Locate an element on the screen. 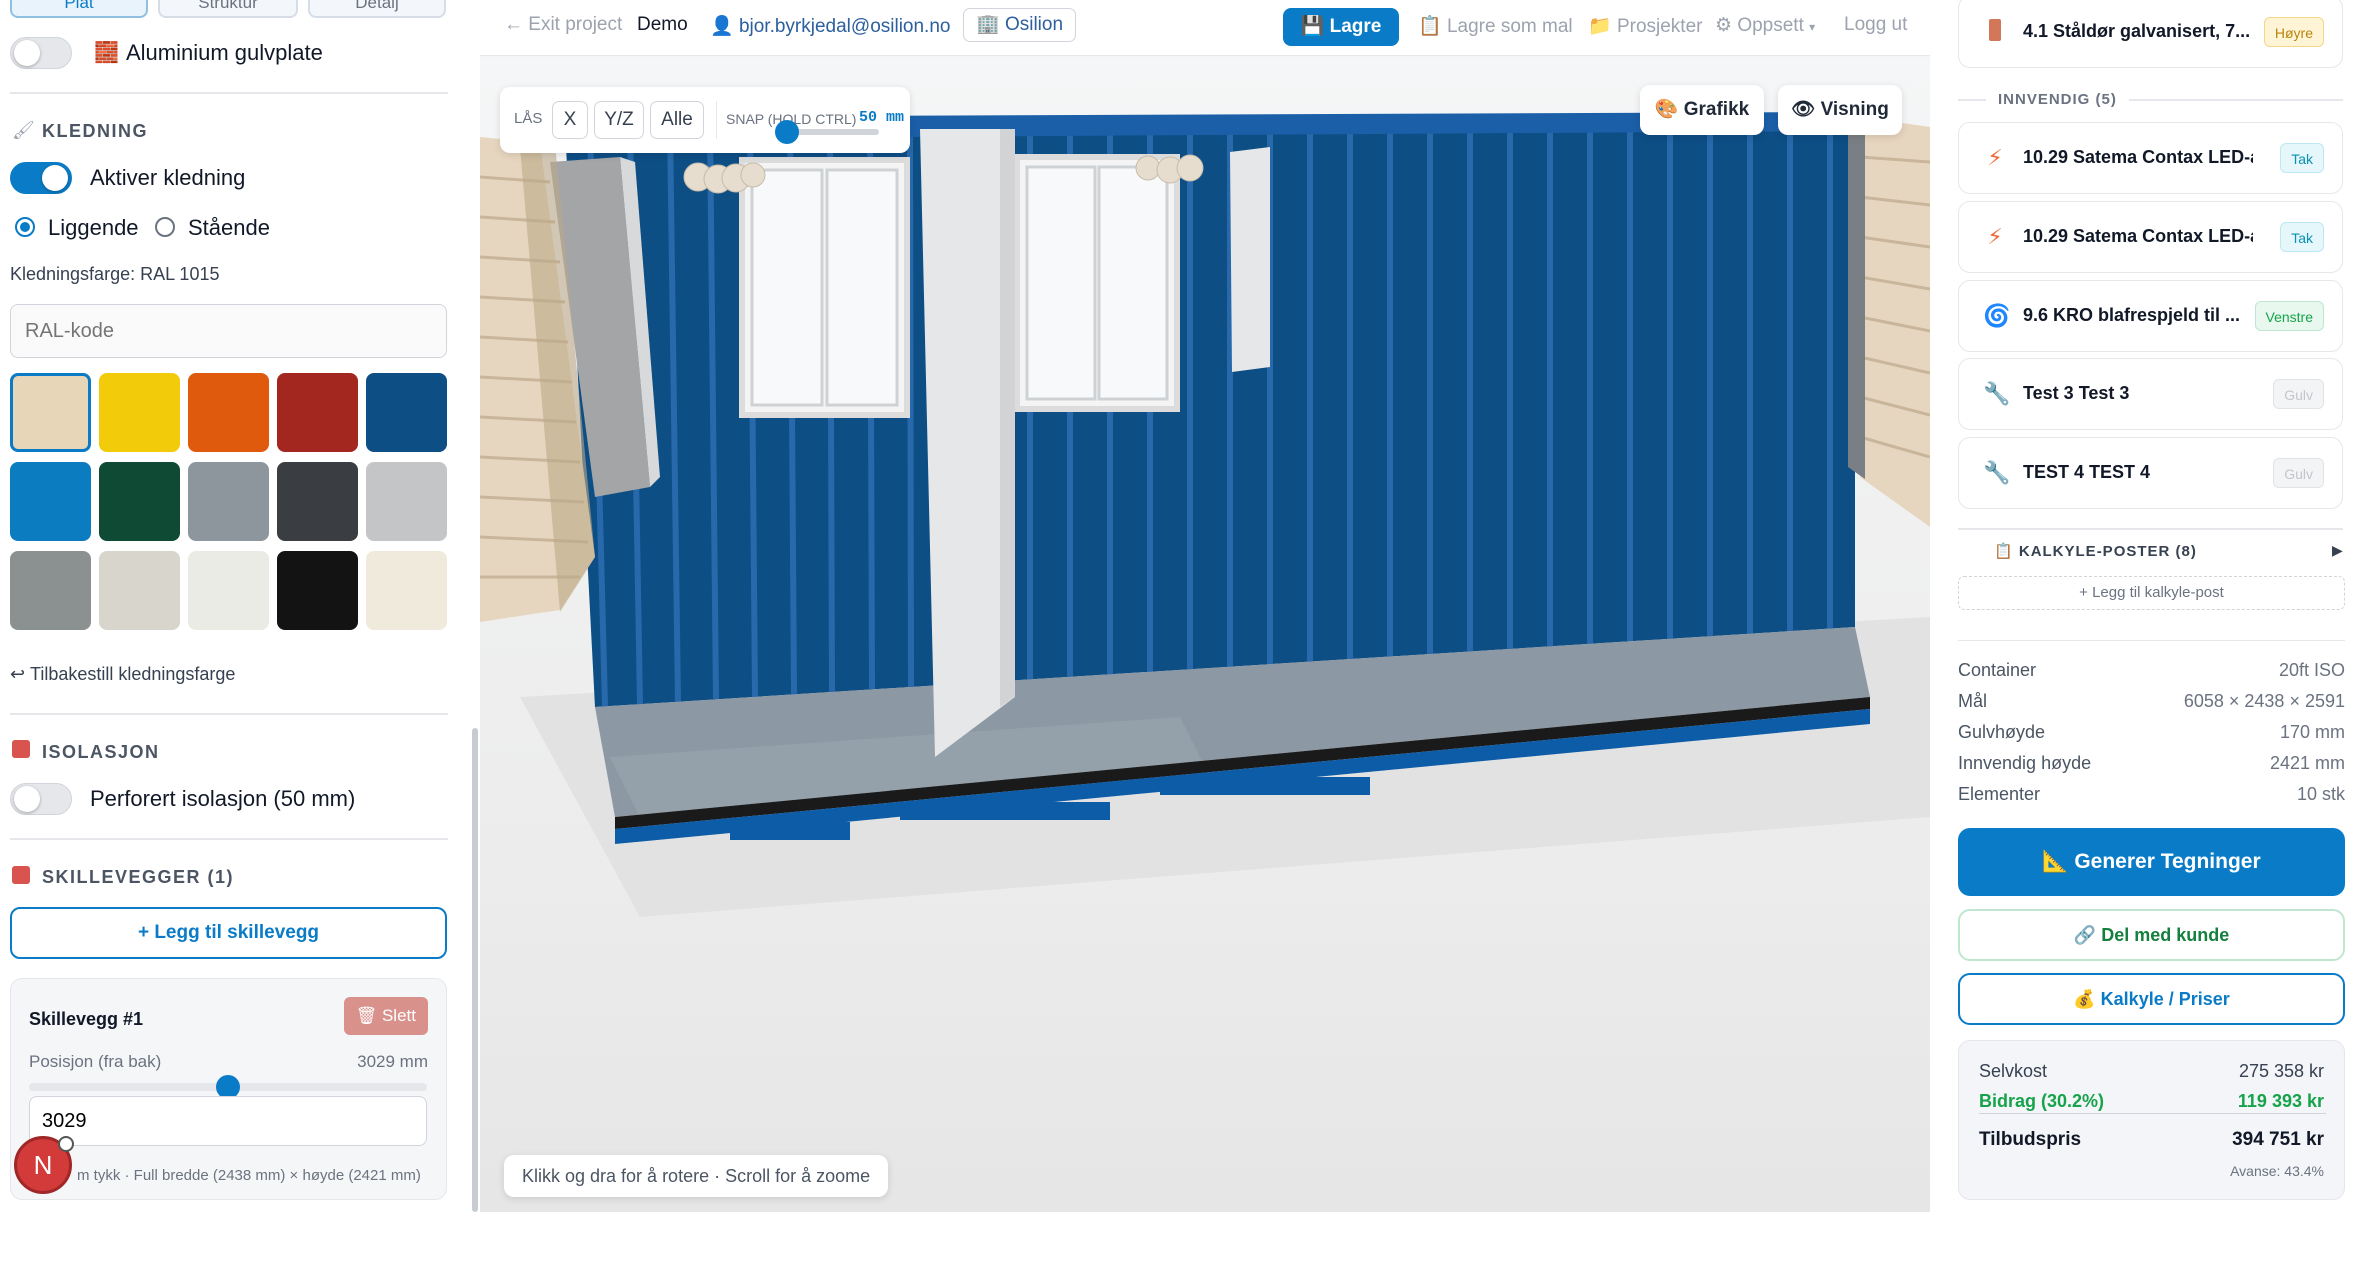  user-email-text: bjor.byrkjedal@osilion.no is located at coordinates (844, 26).